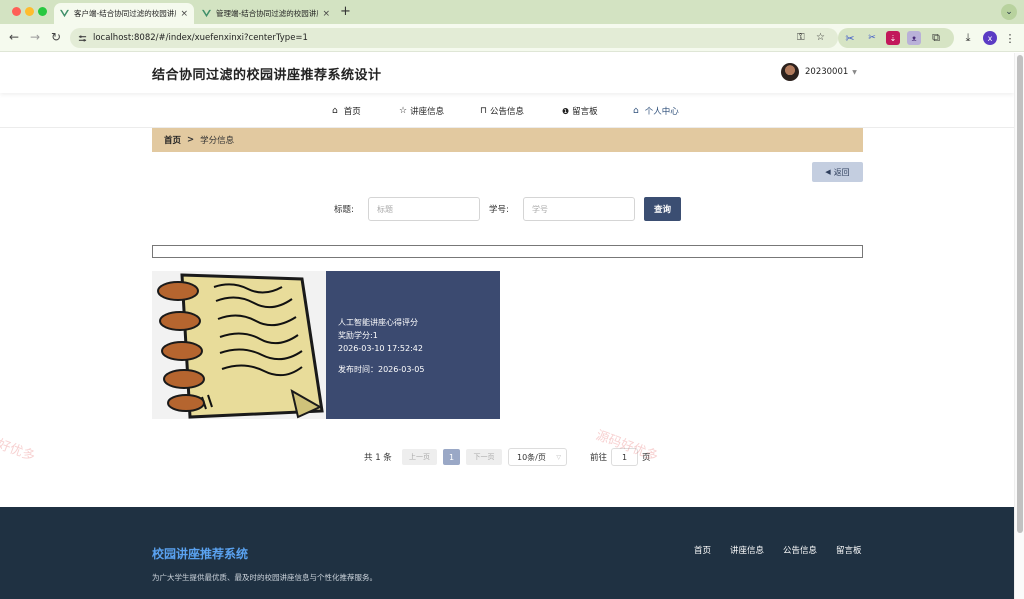  What do you see at coordinates (537, 457) in the screenshot?
I see `page-size-select: 10条/页 ▽` at bounding box center [537, 457].